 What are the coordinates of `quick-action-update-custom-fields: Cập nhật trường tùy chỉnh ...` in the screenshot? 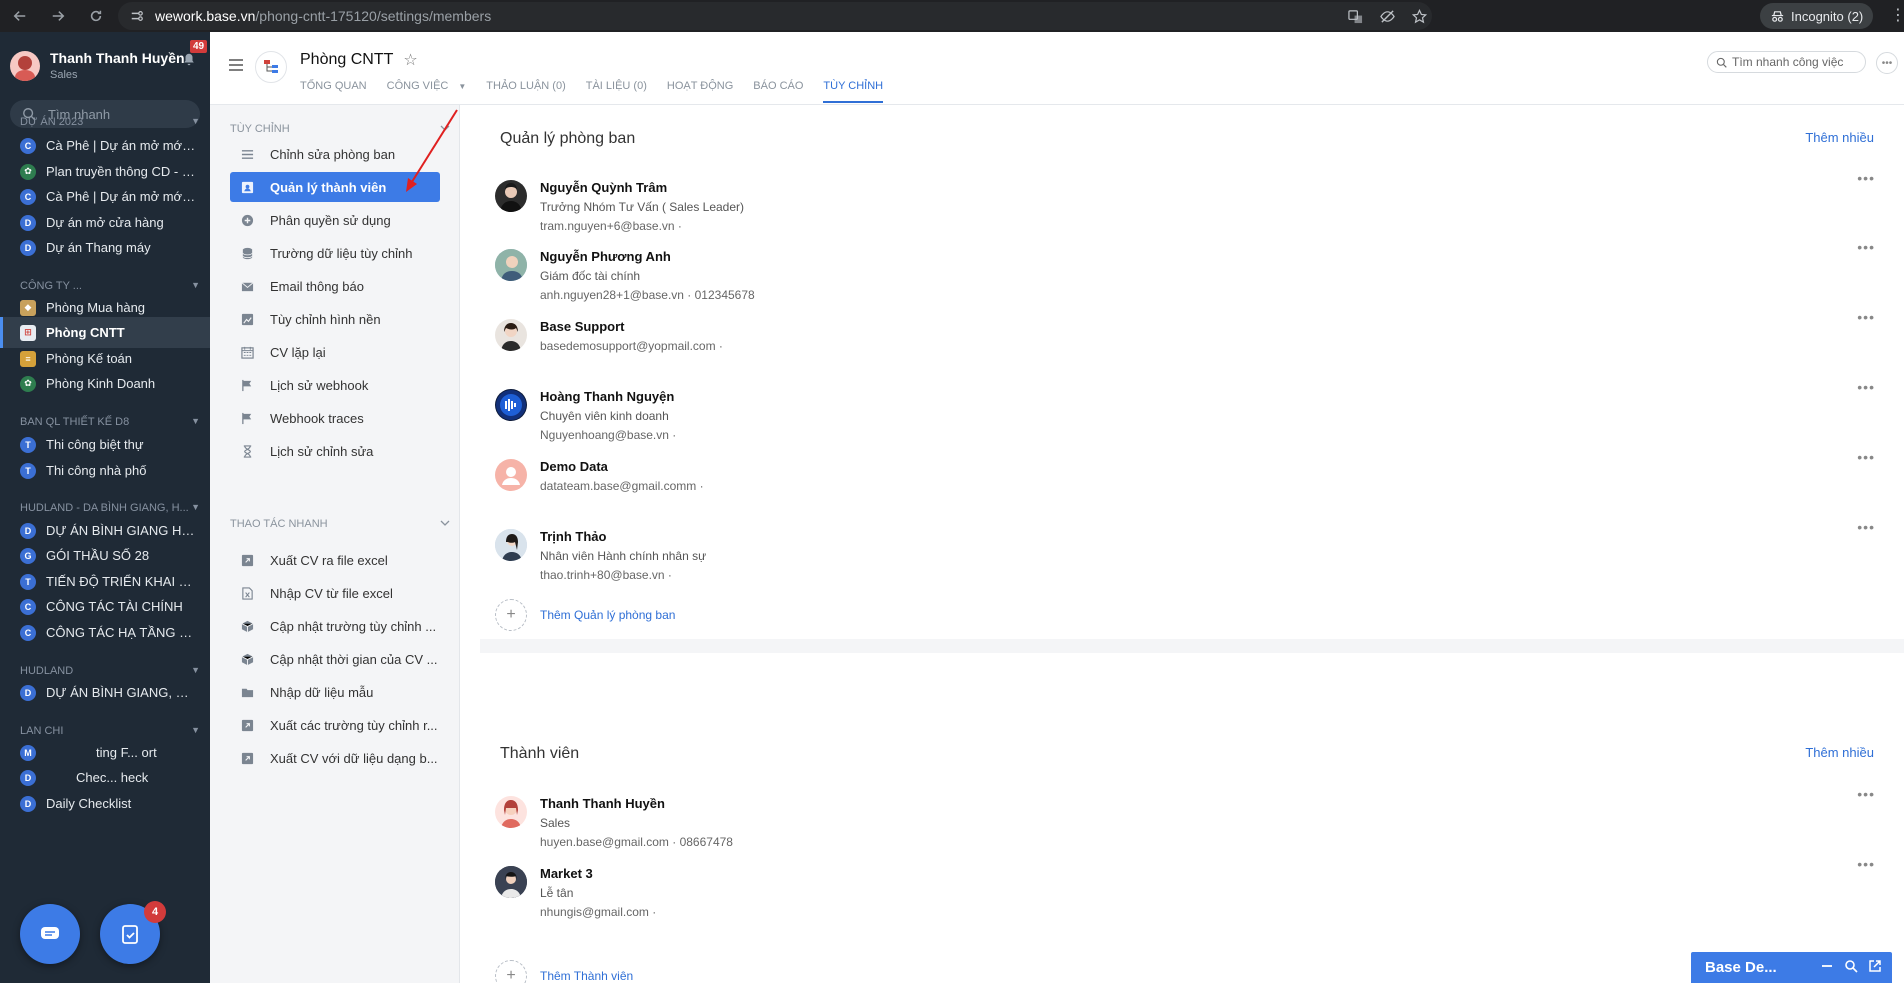 It's located at (335, 626).